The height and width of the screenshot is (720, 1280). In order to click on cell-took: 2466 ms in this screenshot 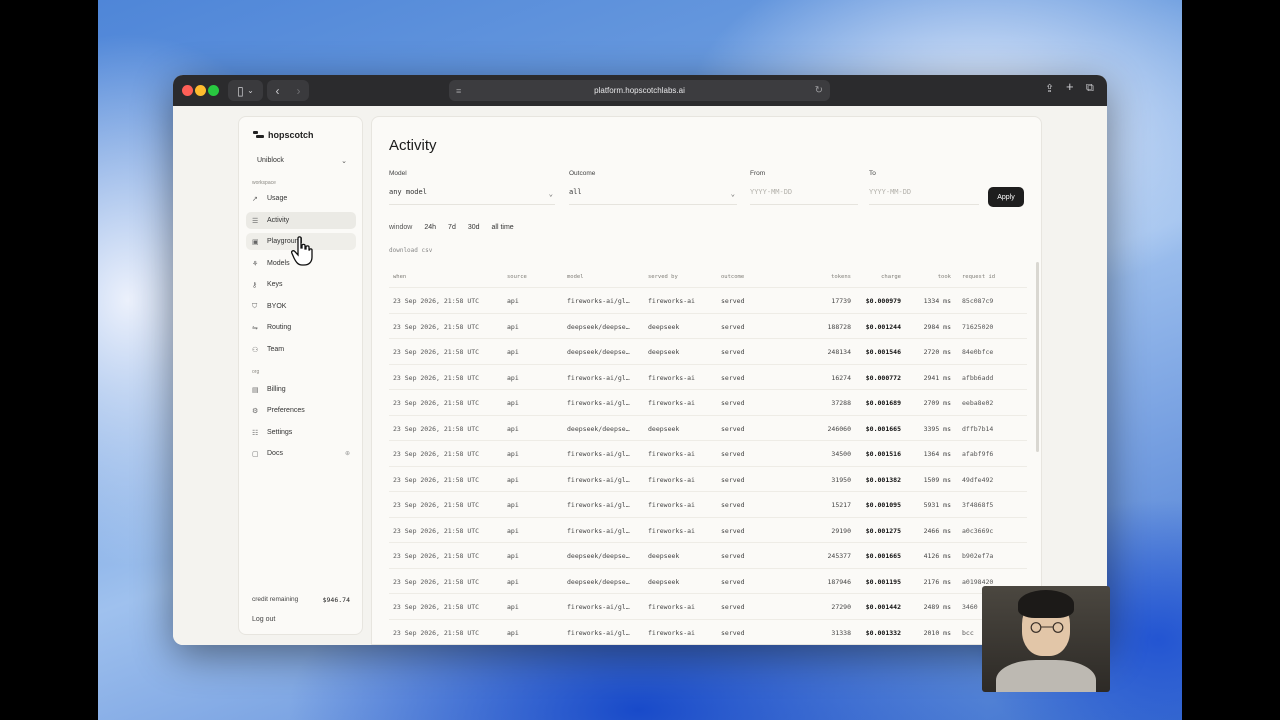, I will do `click(937, 530)`.